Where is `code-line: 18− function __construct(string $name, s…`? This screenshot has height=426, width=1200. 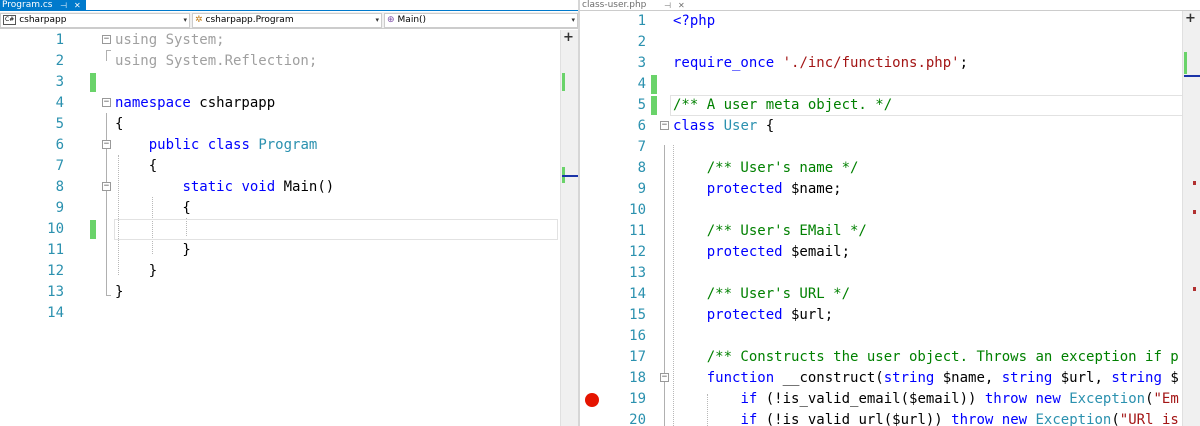 code-line: 18− function __construct(string $name, s… is located at coordinates (890, 378).